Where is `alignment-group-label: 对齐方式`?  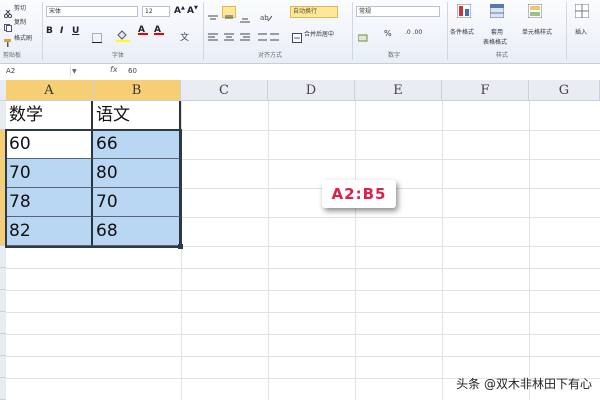
alignment-group-label: 对齐方式 is located at coordinates (270, 55).